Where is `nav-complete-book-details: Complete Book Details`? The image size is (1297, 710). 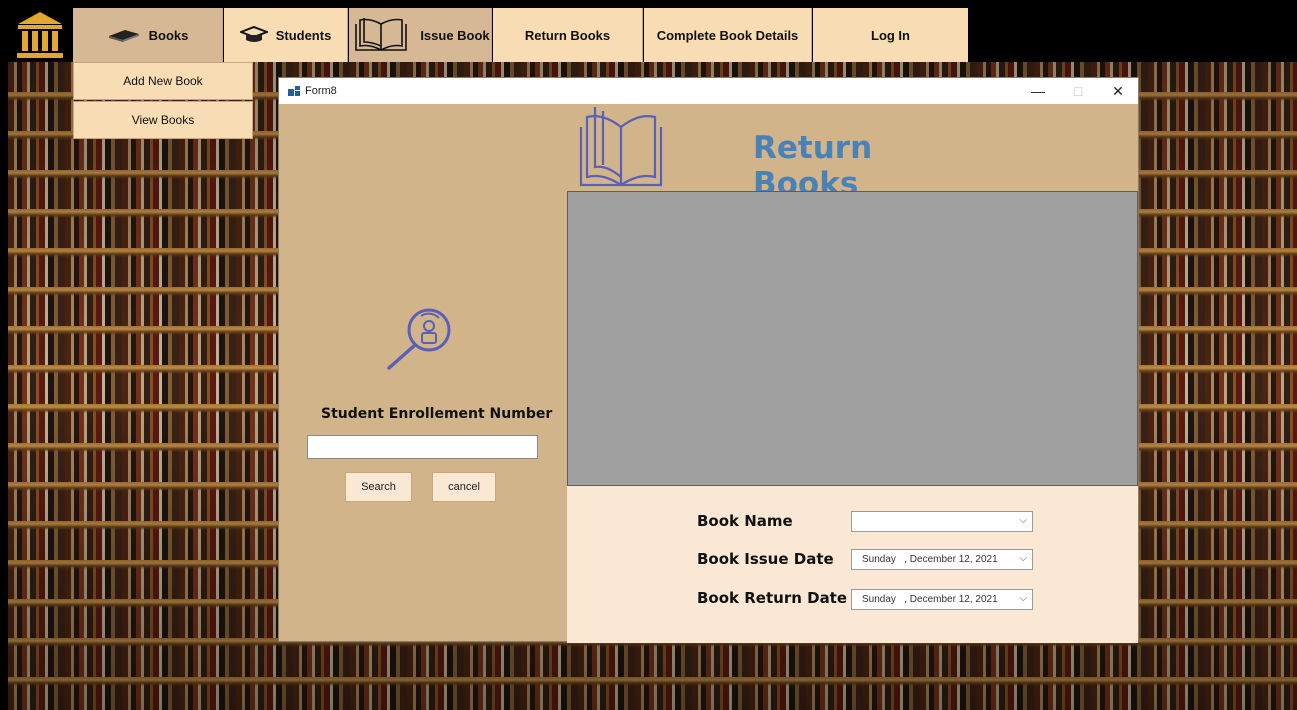 nav-complete-book-details: Complete Book Details is located at coordinates (728, 35).